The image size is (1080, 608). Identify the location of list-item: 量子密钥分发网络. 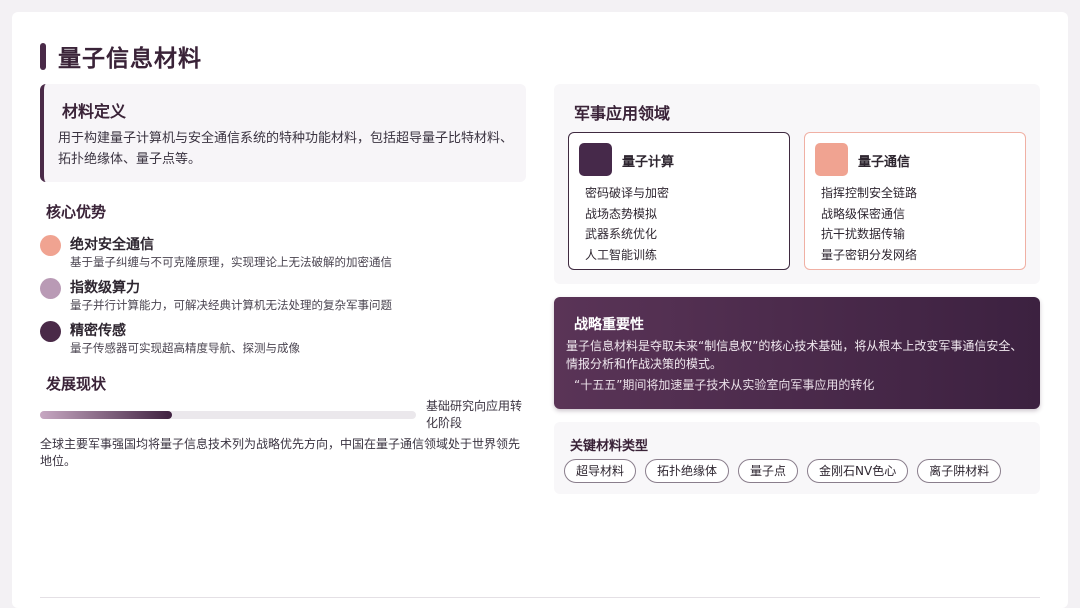
(869, 254).